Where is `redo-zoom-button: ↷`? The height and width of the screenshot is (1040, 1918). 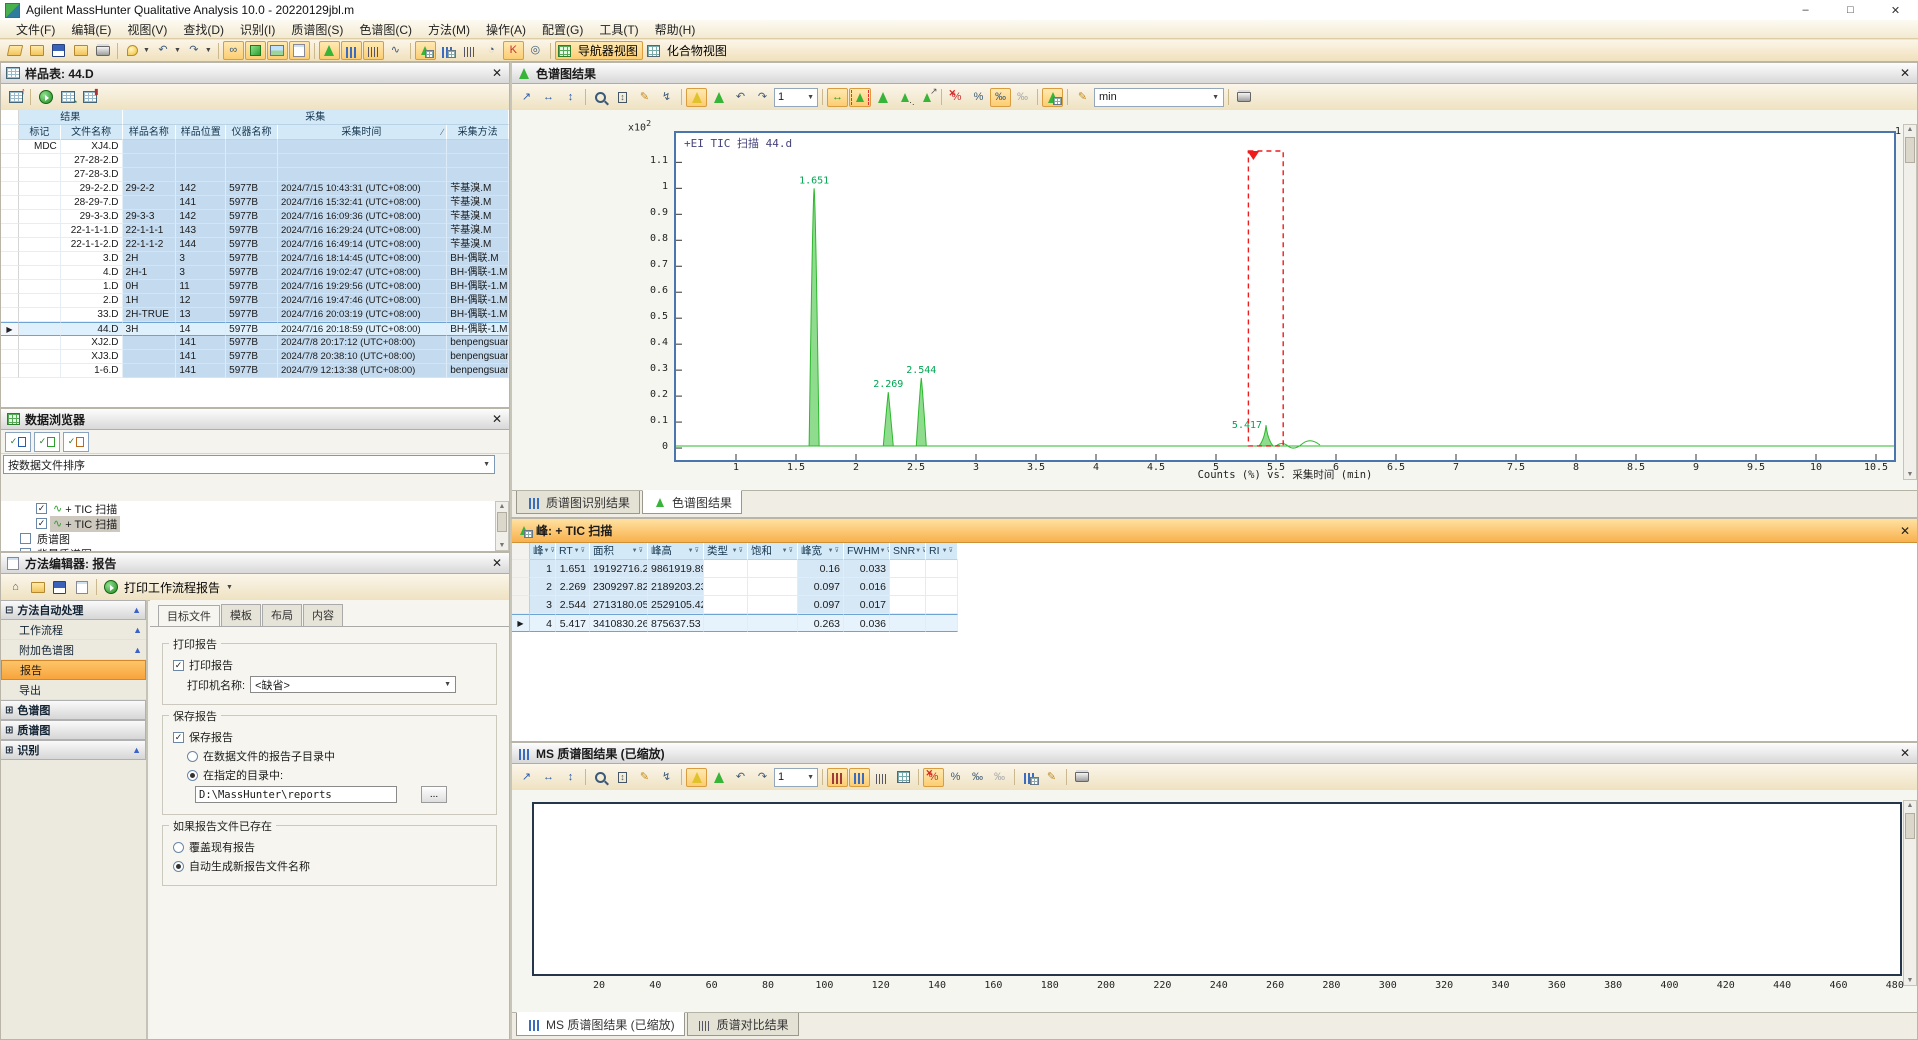 redo-zoom-button: ↷ is located at coordinates (762, 97).